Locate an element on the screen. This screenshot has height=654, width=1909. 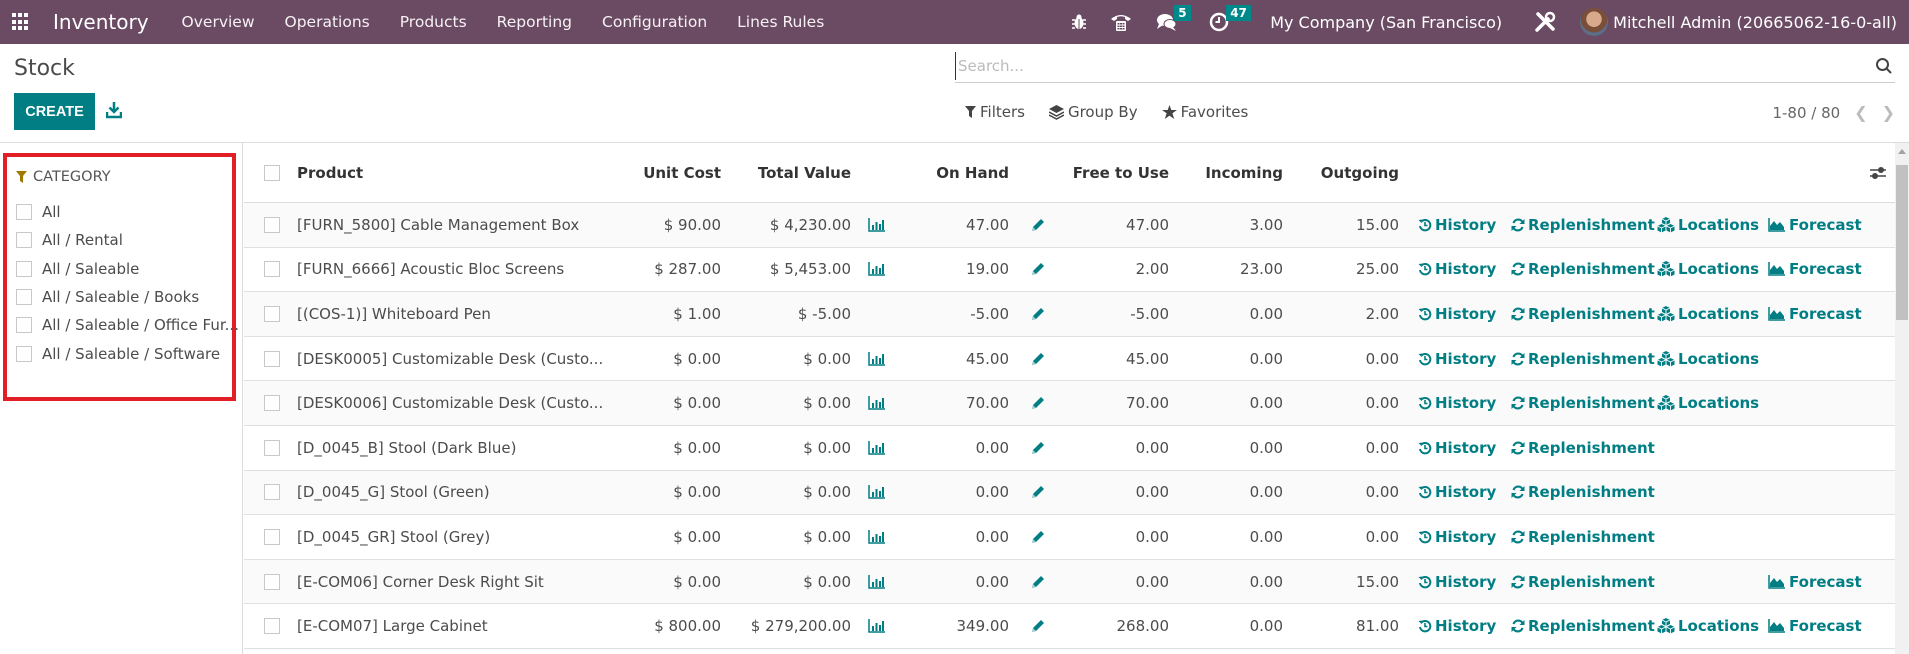
search-input is located at coordinates (1405, 66).